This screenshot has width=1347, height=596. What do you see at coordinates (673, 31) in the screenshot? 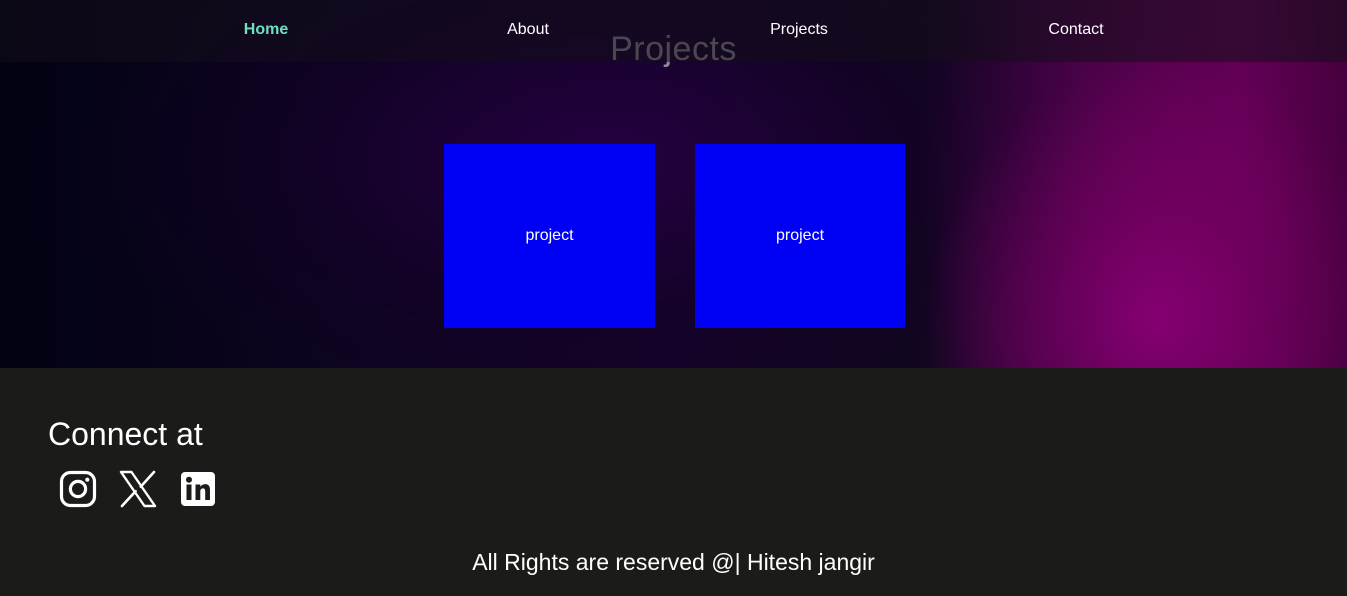
I see `navbar: Home About Projects Contact` at bounding box center [673, 31].